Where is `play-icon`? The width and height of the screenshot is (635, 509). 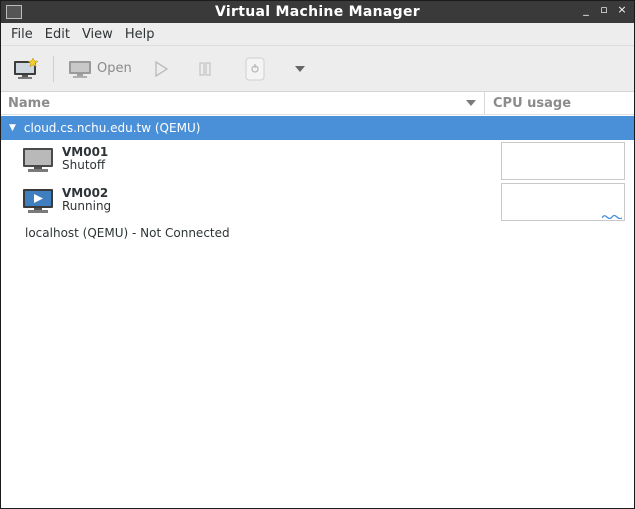 play-icon is located at coordinates (162, 68).